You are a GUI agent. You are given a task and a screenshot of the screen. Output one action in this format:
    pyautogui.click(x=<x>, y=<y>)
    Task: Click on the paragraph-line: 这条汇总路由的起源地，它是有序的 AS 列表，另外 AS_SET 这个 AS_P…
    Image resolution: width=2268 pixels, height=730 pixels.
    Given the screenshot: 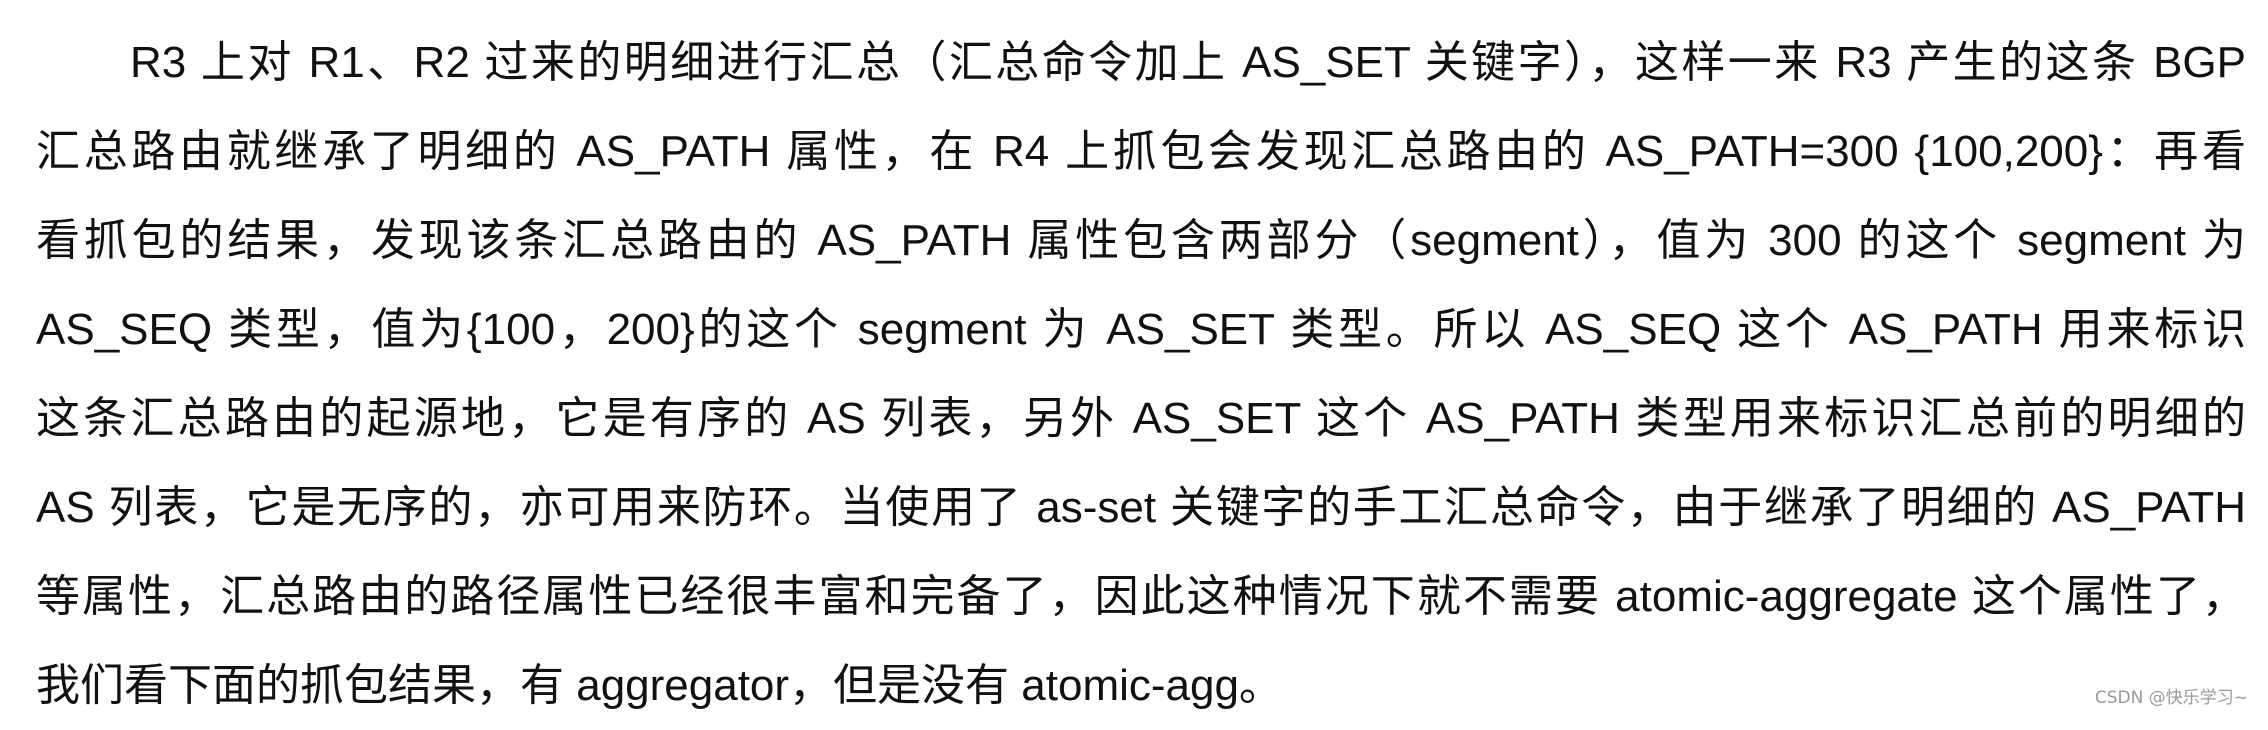 What is the action you would take?
    pyautogui.click(x=1141, y=418)
    